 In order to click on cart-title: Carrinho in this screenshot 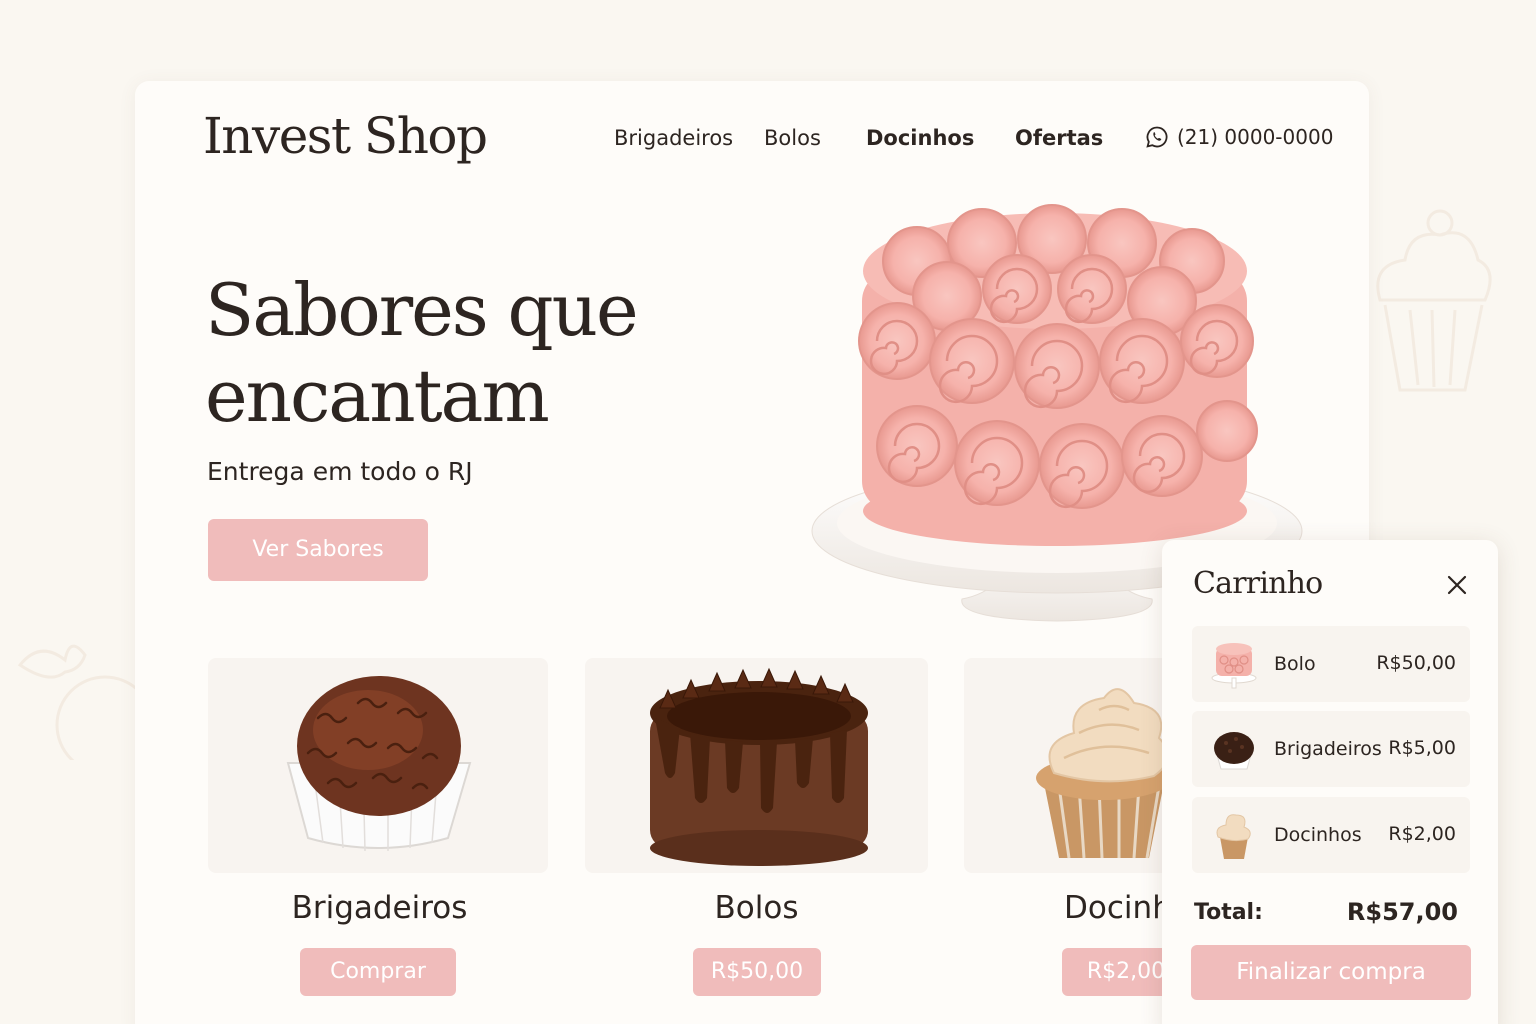, I will do `click(1258, 583)`.